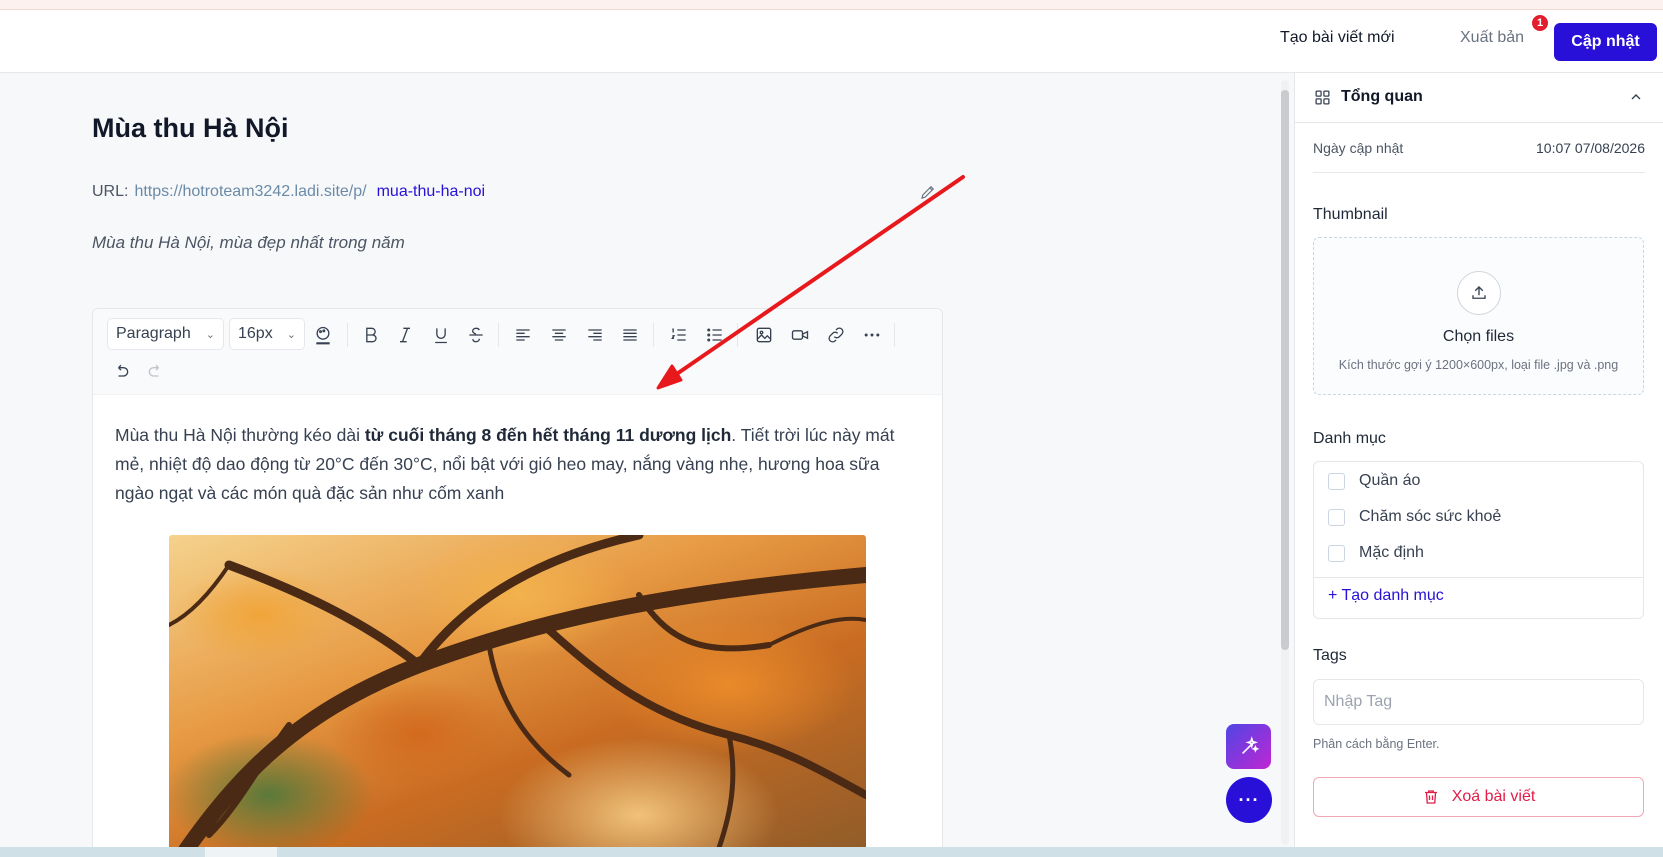 The width and height of the screenshot is (1663, 857). I want to click on font-size-value: 16px, so click(255, 333).